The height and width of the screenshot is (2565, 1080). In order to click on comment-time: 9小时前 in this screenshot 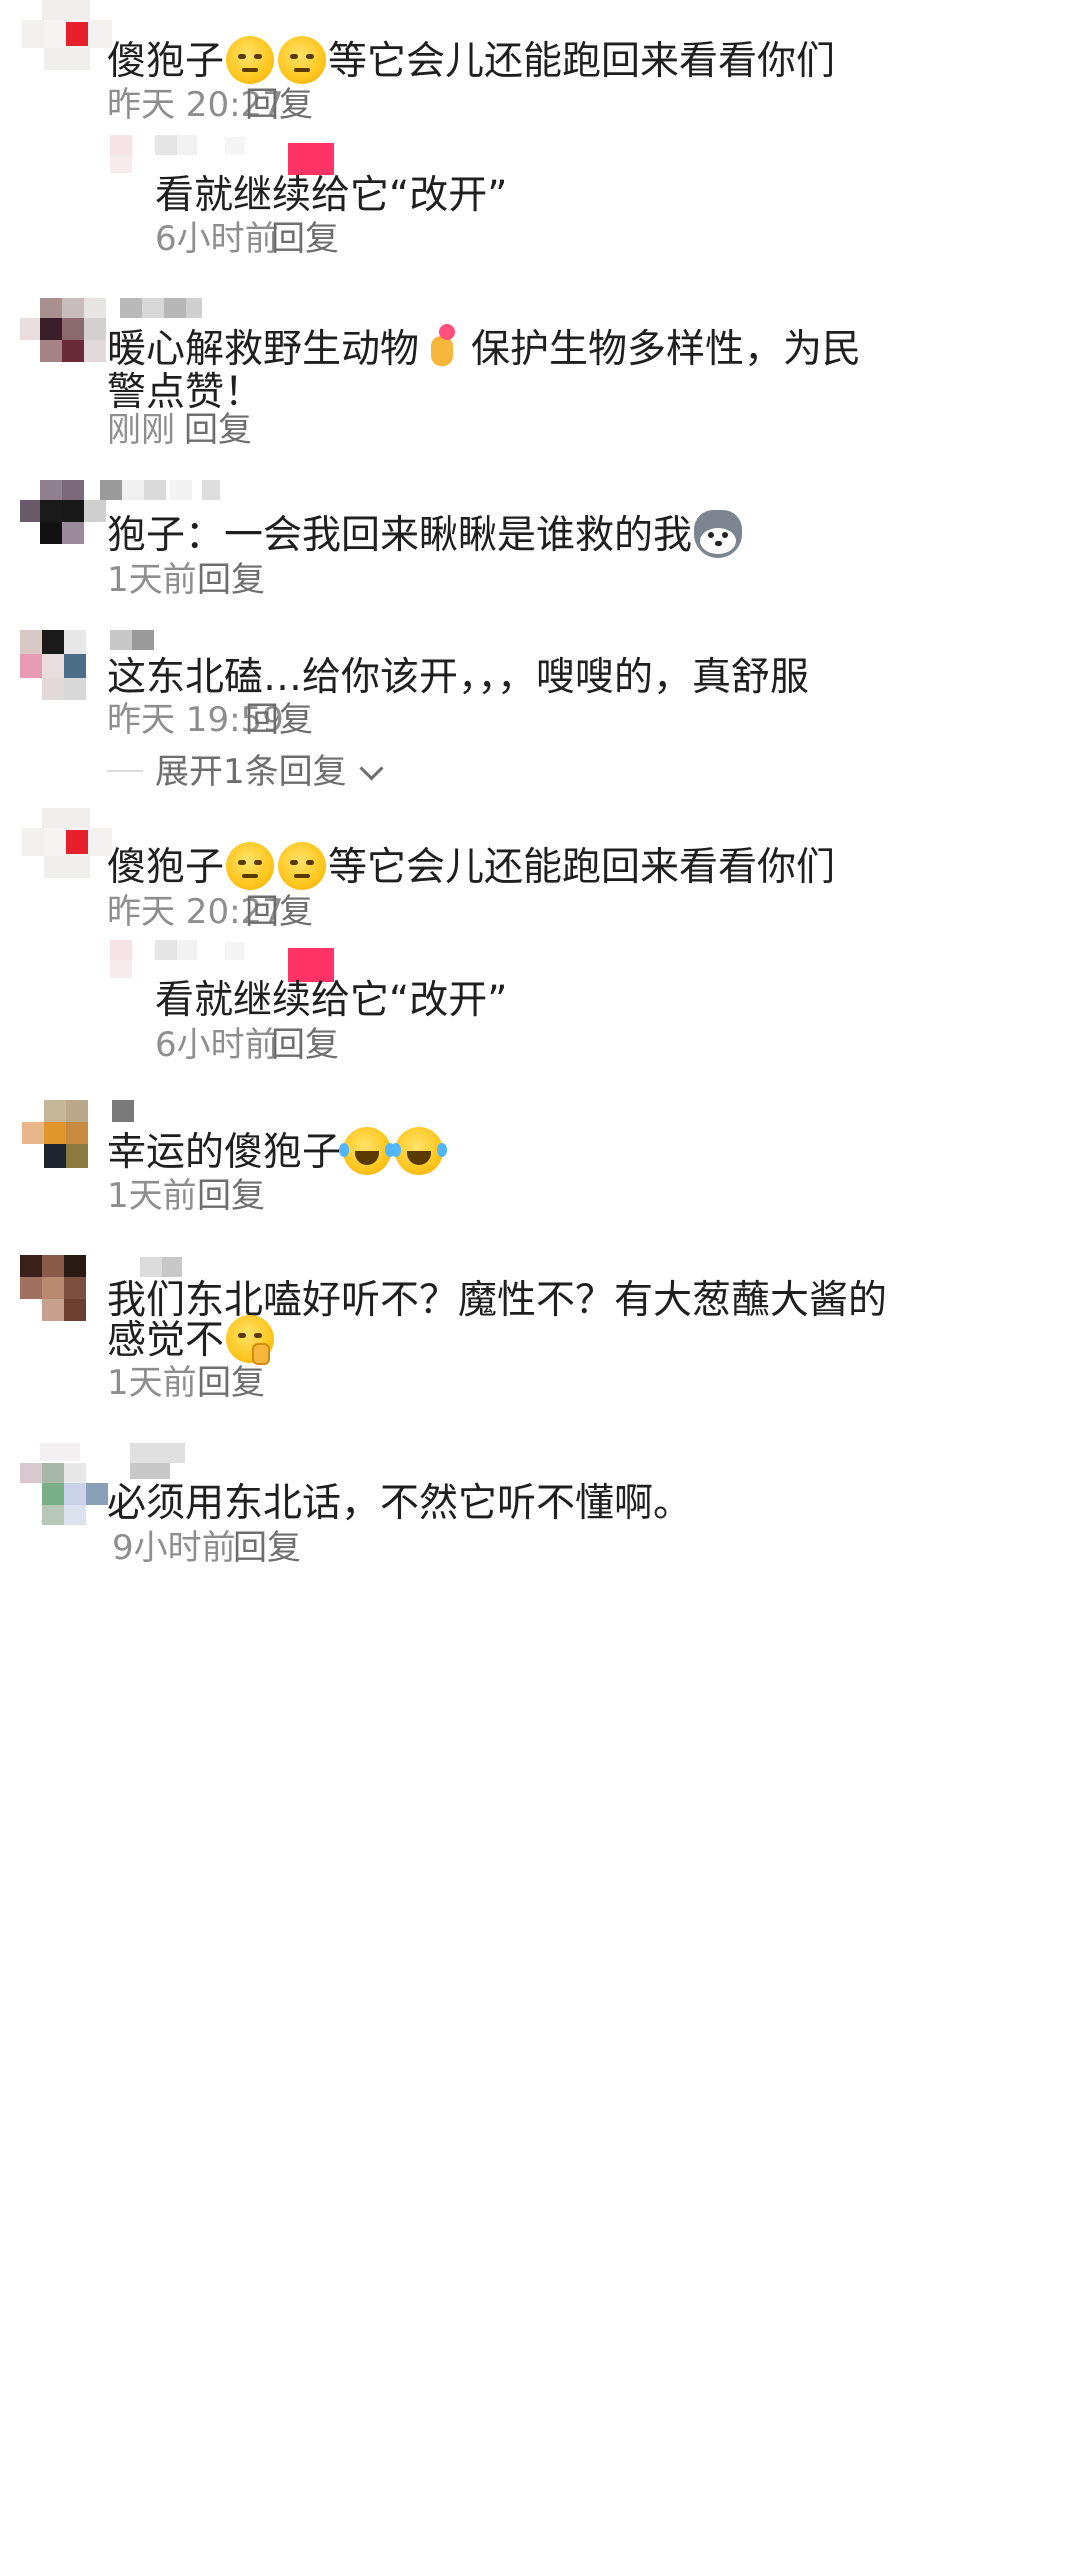, I will do `click(174, 1548)`.